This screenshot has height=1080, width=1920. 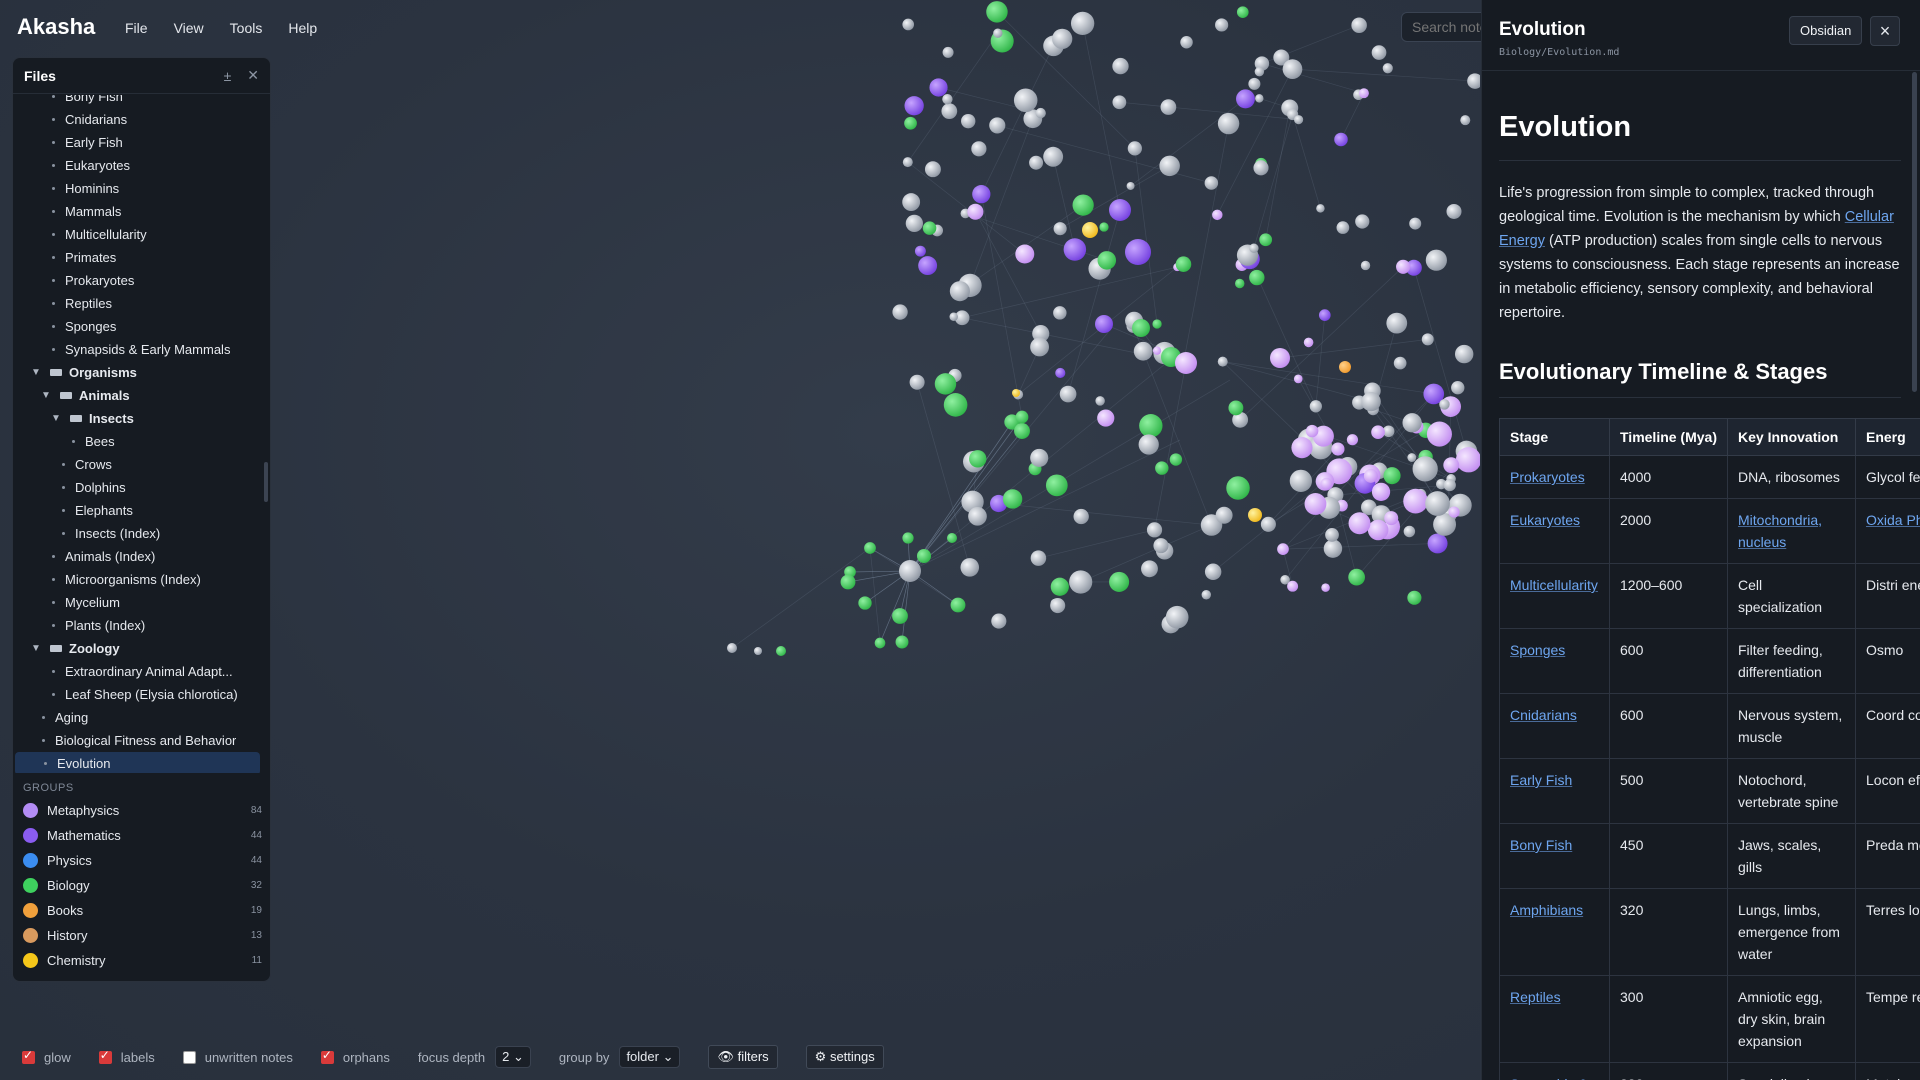 I want to click on menu-tools: Tools, so click(x=246, y=28).